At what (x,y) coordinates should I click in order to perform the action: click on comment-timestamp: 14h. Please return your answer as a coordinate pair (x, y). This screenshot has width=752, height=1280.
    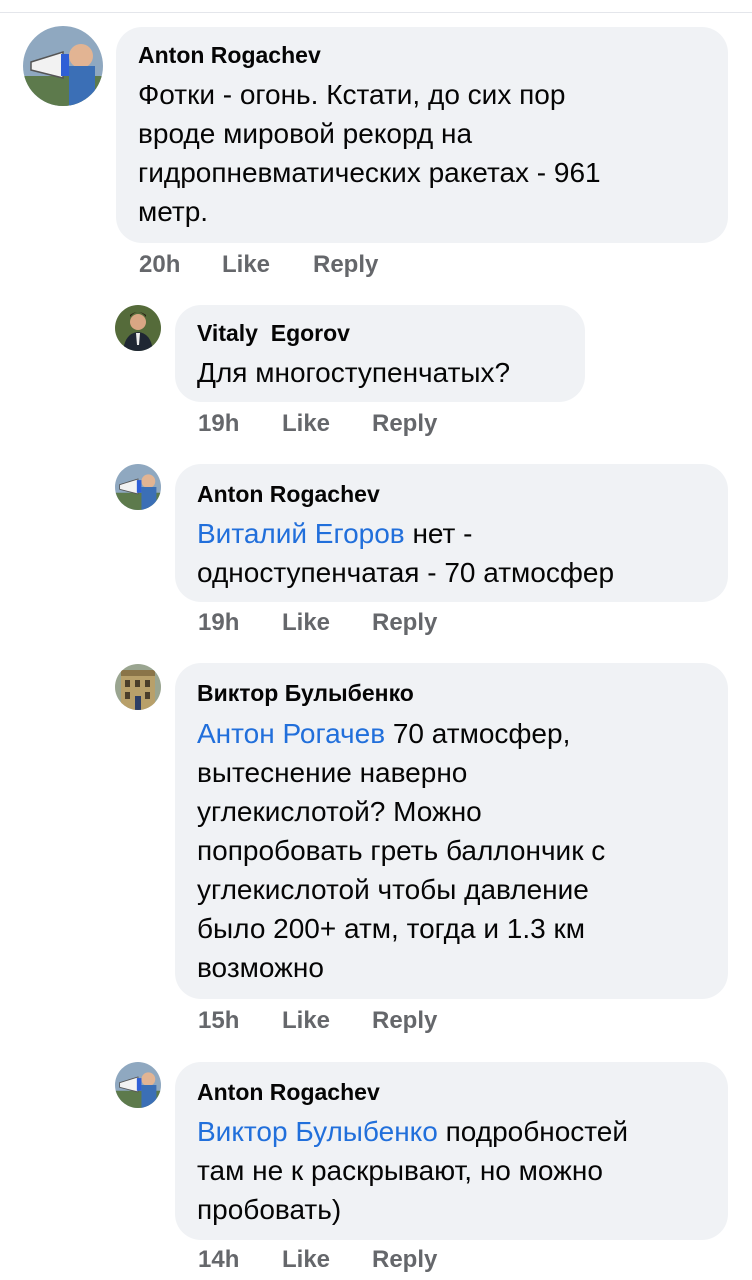
    Looking at the image, I should click on (218, 1260).